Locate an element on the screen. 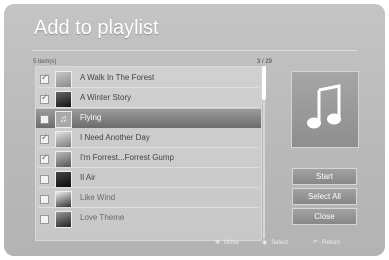 The image size is (389, 260). music-note-icon is located at coordinates (324, 106).